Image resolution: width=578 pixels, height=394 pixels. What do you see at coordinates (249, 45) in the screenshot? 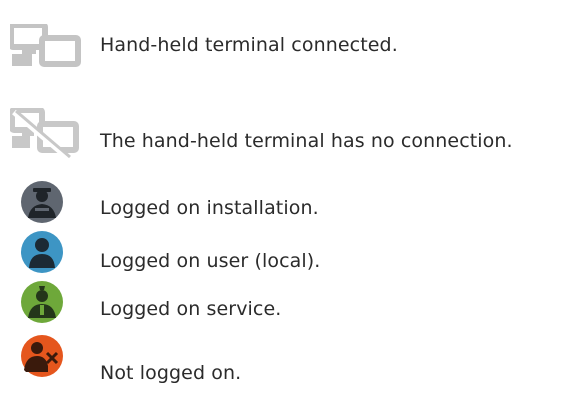
I see `legend-label: Hand-held terminal connected.` at bounding box center [249, 45].